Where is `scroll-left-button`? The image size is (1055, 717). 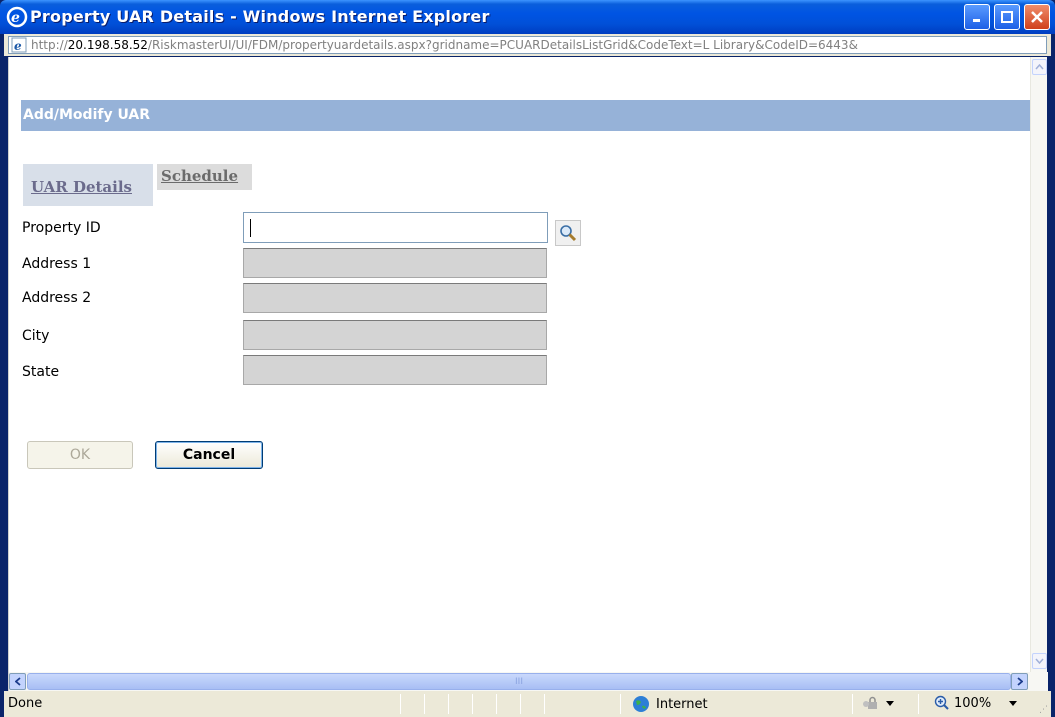
scroll-left-button is located at coordinates (17, 681).